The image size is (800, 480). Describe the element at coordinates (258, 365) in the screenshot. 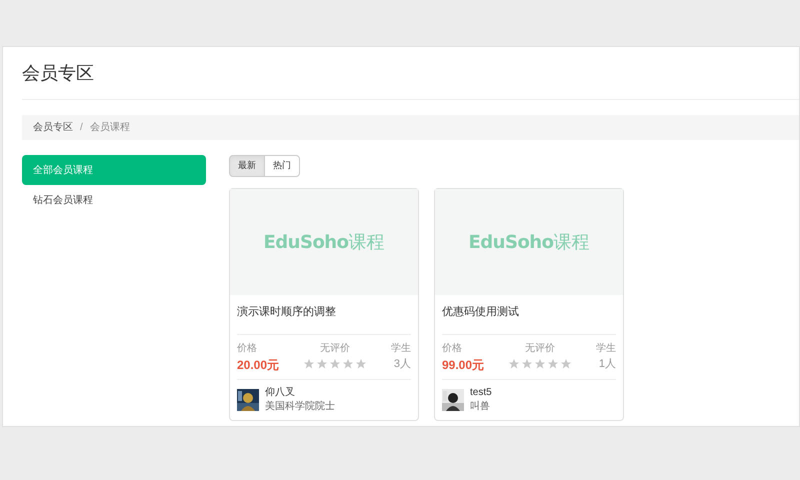

I see `price-value: 20.00元` at that location.